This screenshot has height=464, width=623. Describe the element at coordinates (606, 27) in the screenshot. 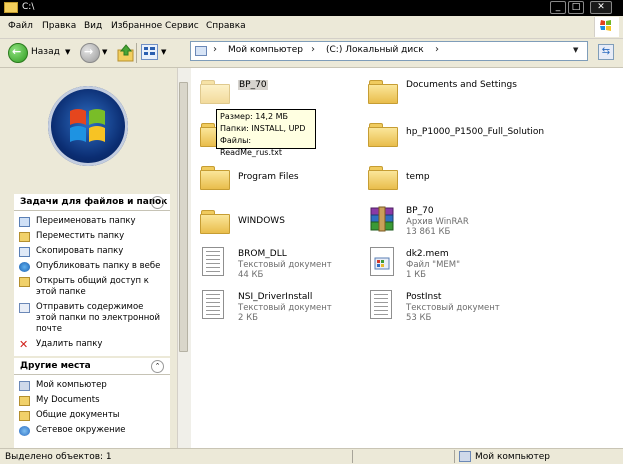

I see `windows-flag-icon` at that location.